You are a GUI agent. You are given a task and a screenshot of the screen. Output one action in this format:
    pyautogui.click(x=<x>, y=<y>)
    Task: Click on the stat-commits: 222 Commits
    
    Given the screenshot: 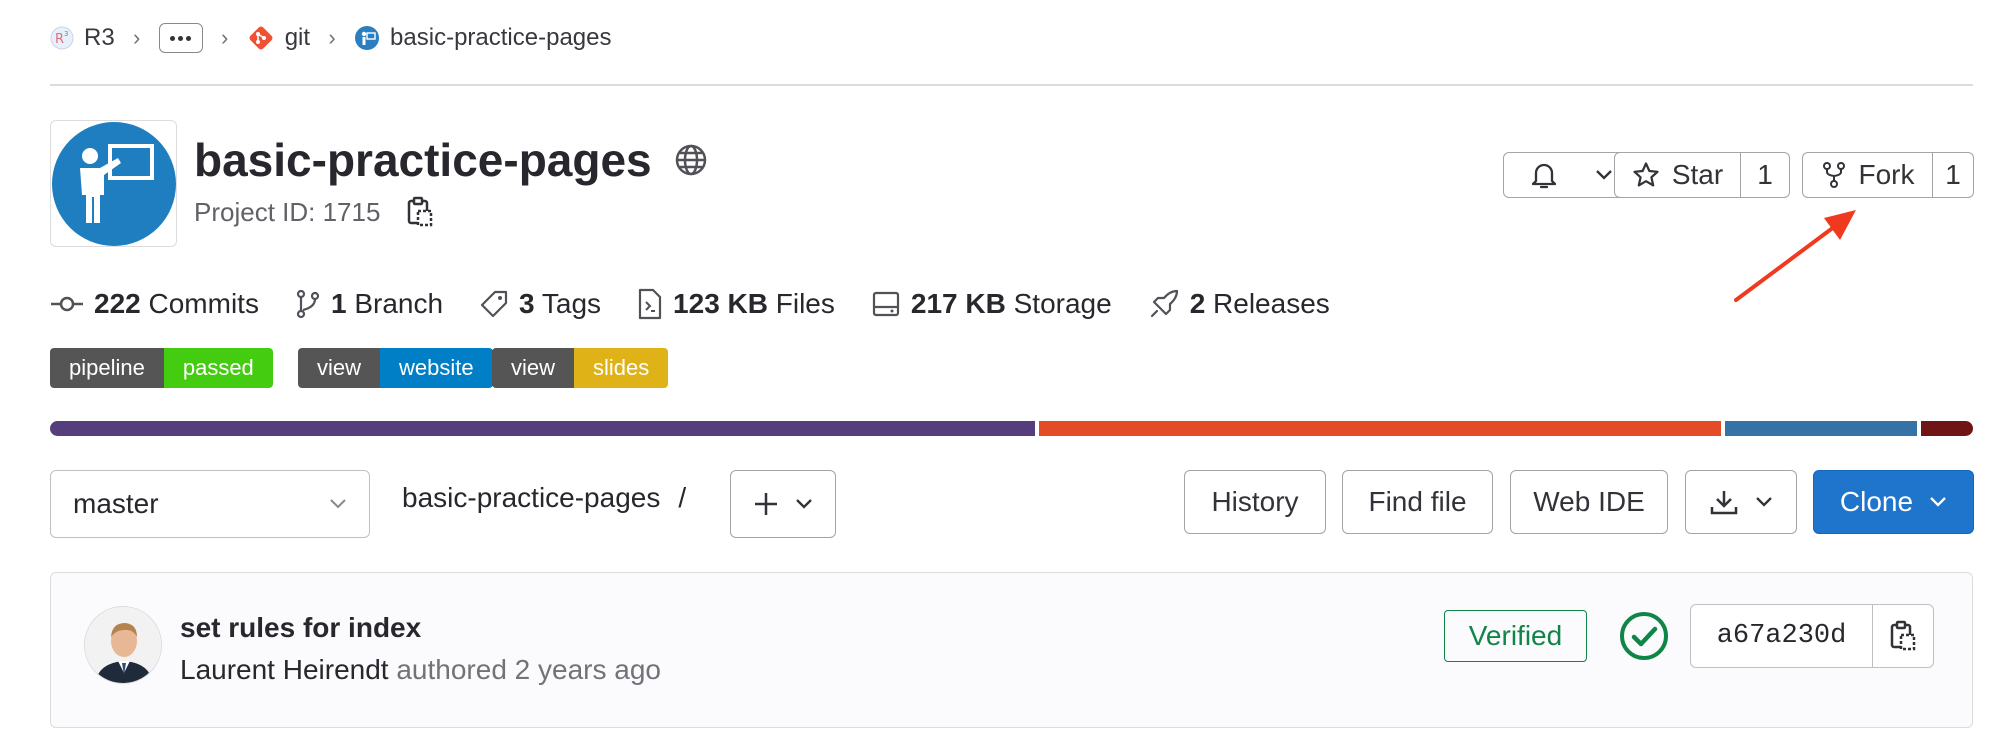 What is the action you would take?
    pyautogui.click(x=154, y=304)
    